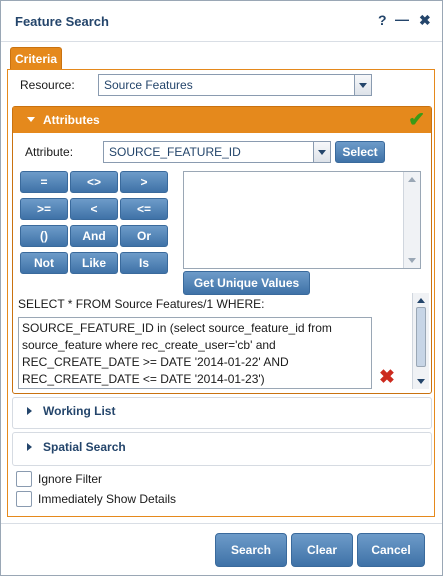 The width and height of the screenshot is (443, 576). I want to click on ignore-filter-label: Ignore Filter, so click(70, 479).